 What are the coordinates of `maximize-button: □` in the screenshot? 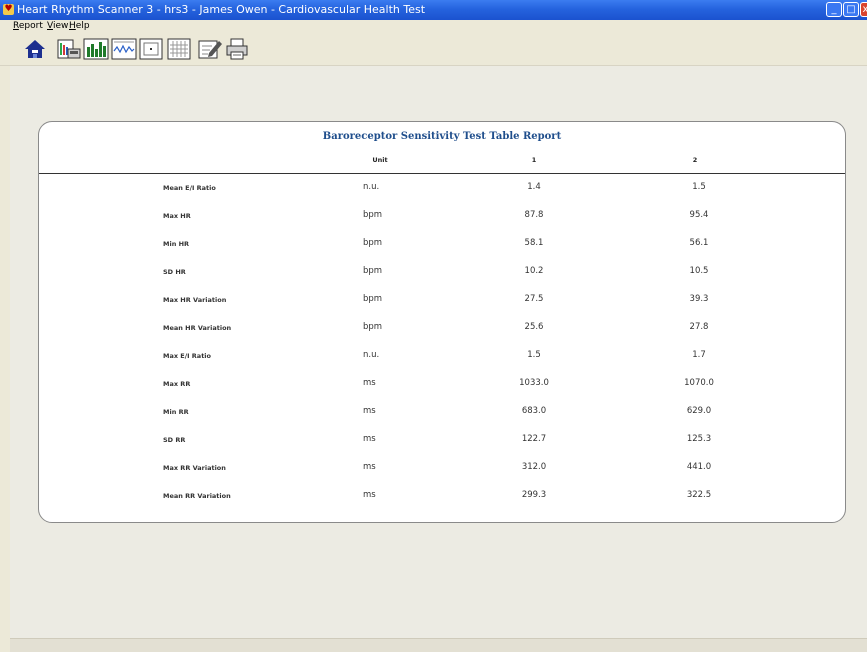 It's located at (851, 9).